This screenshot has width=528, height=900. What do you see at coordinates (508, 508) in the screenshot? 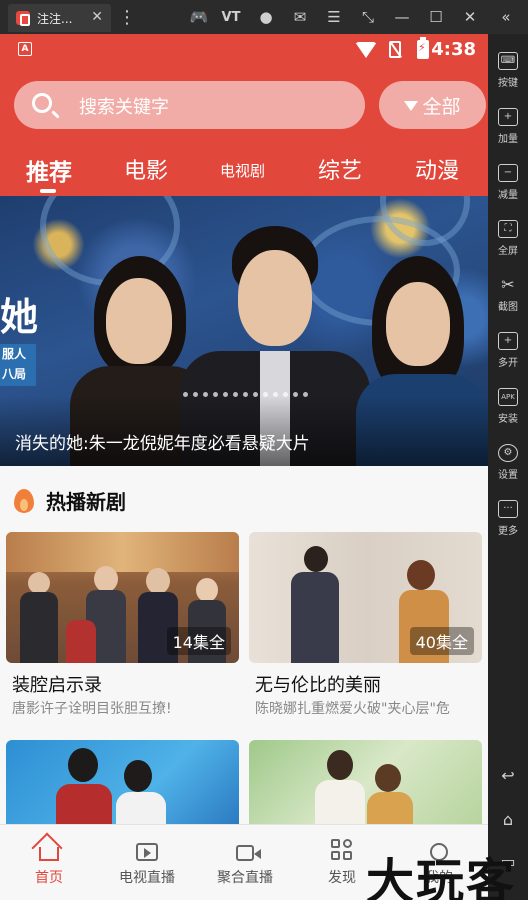
I see `more-icon: ···` at bounding box center [508, 508].